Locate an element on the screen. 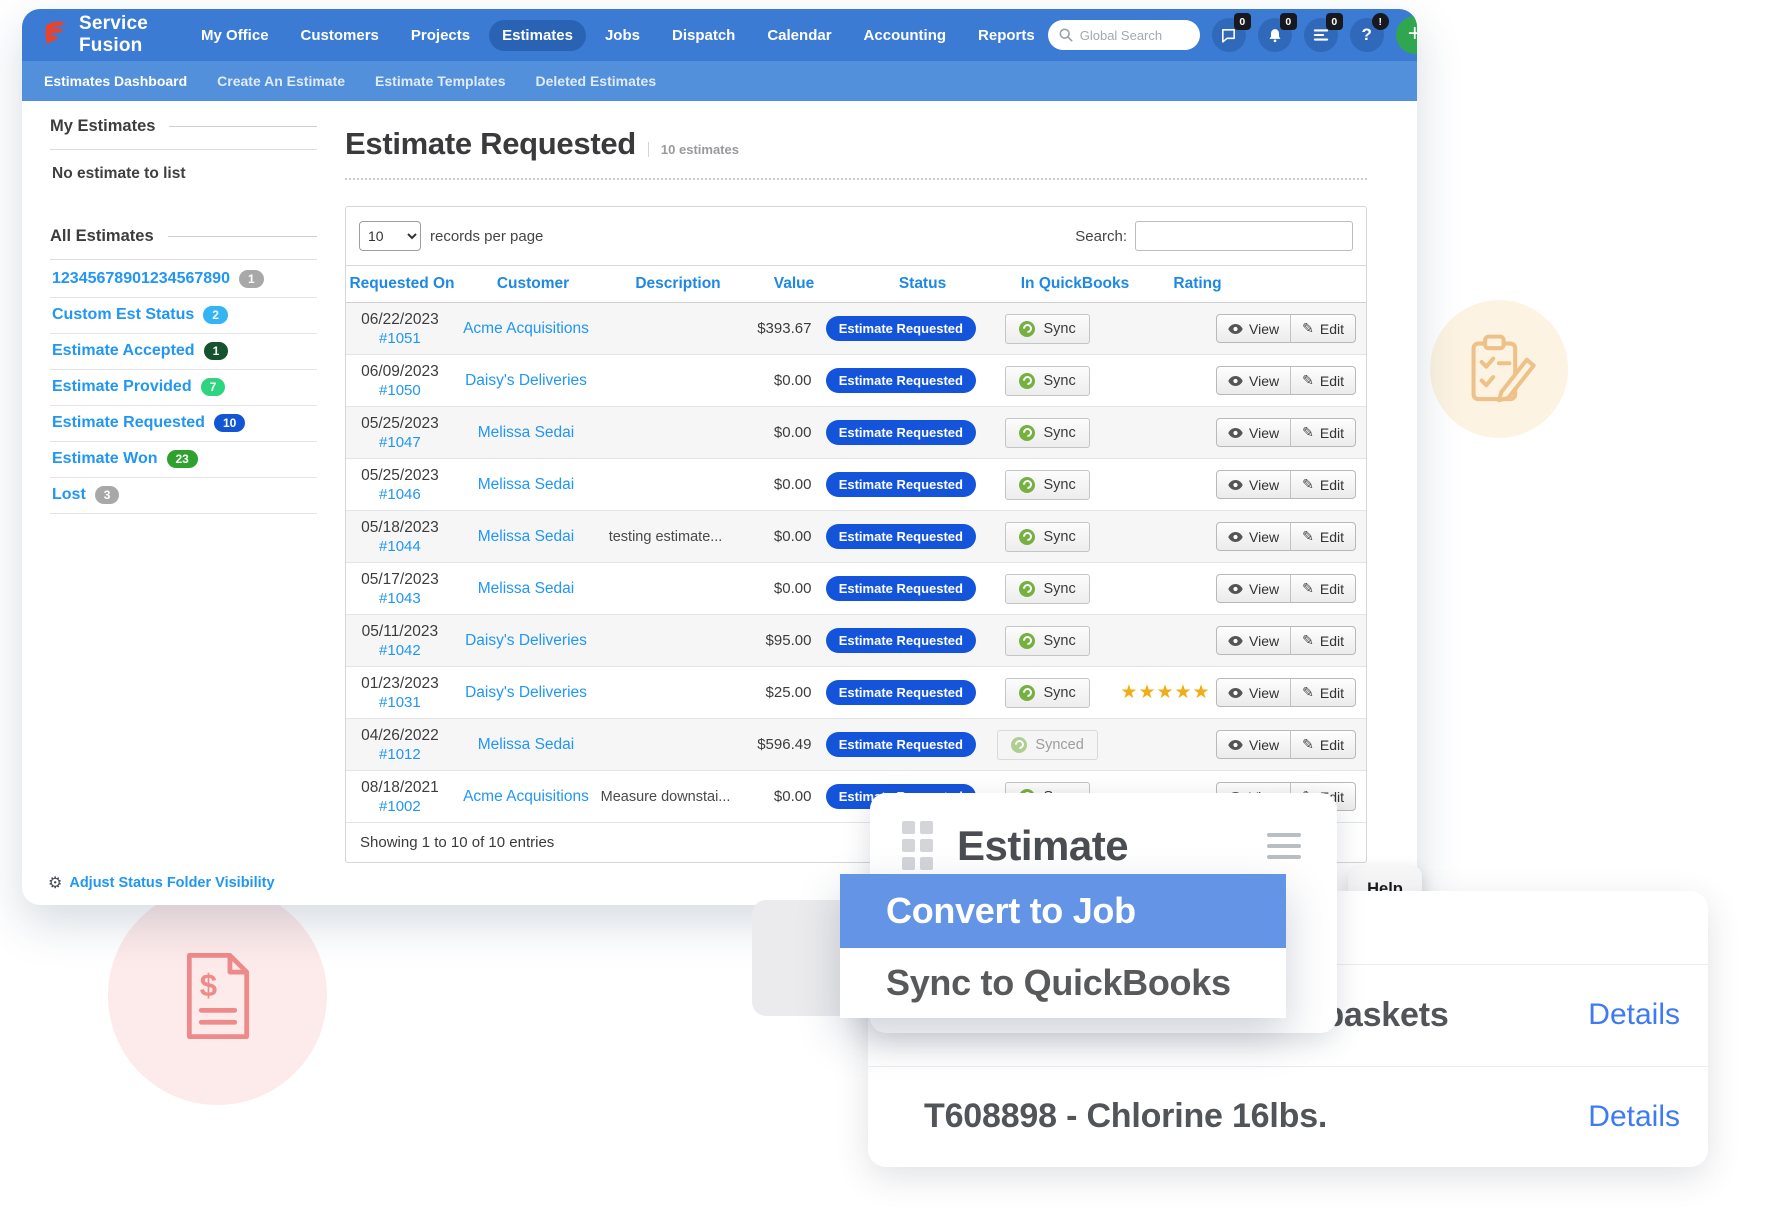  nav-item: Accounting is located at coordinates (905, 35).